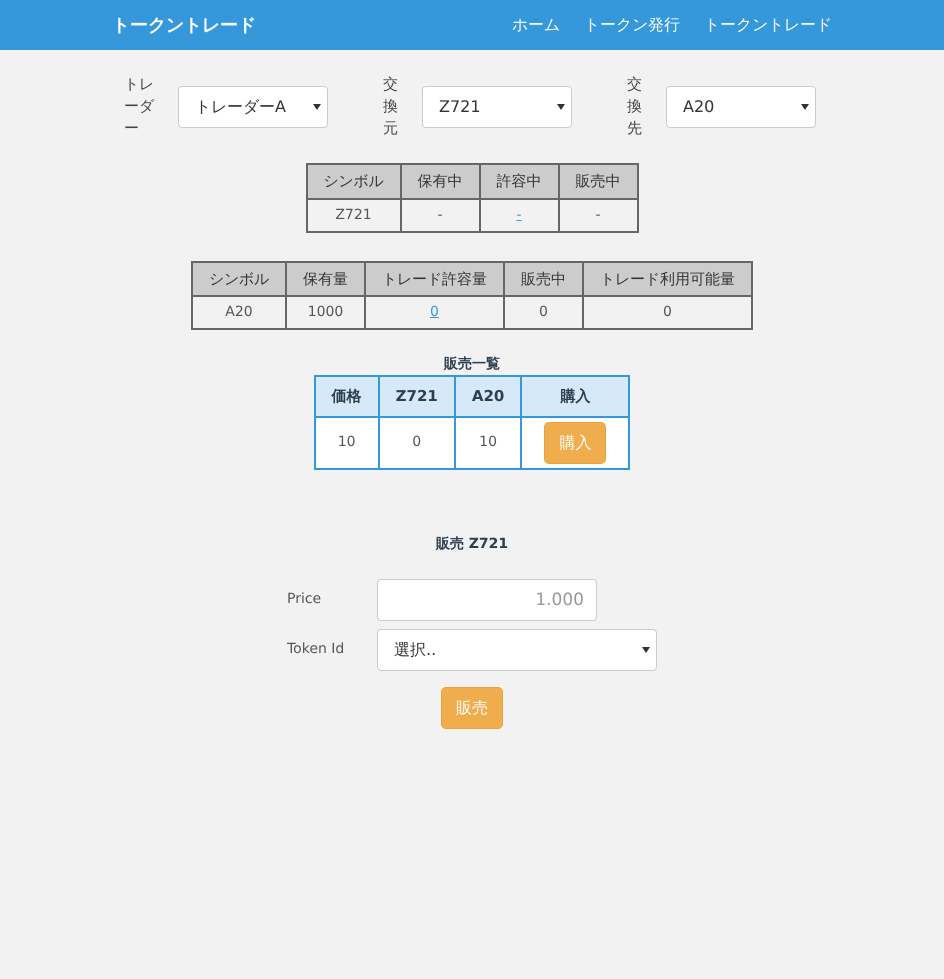 Image resolution: width=944 pixels, height=979 pixels. Describe the element at coordinates (304, 600) in the screenshot. I see `price-label: Price` at that location.